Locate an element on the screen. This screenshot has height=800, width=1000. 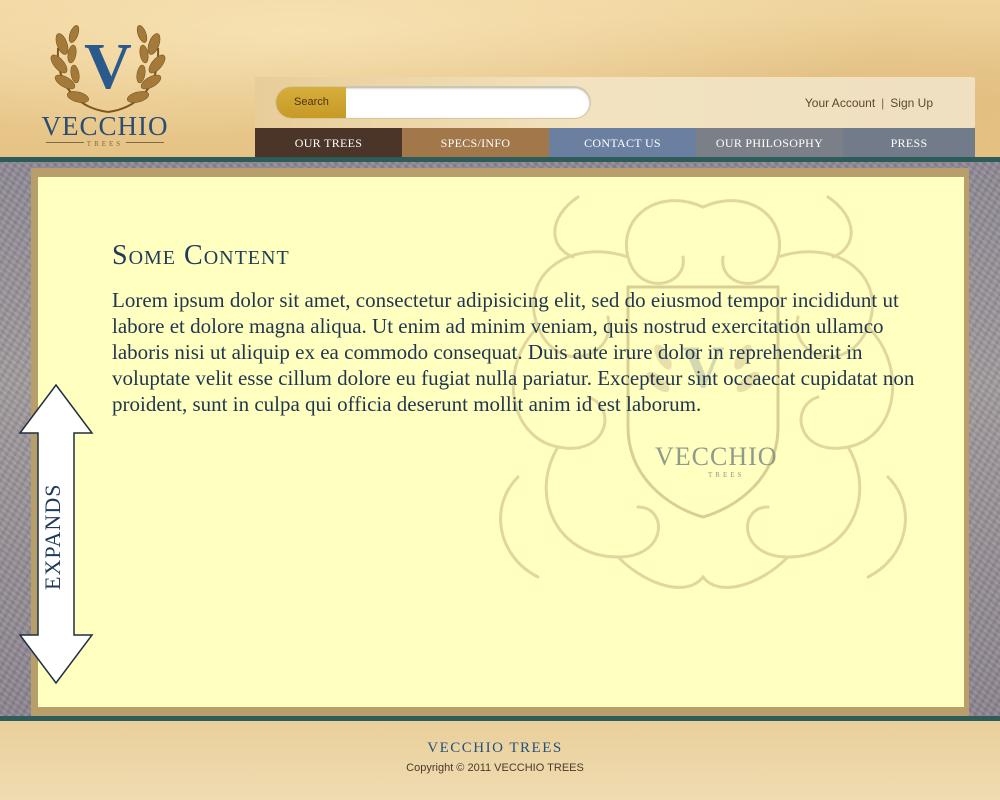
logo-letter: V is located at coordinates (108, 66).